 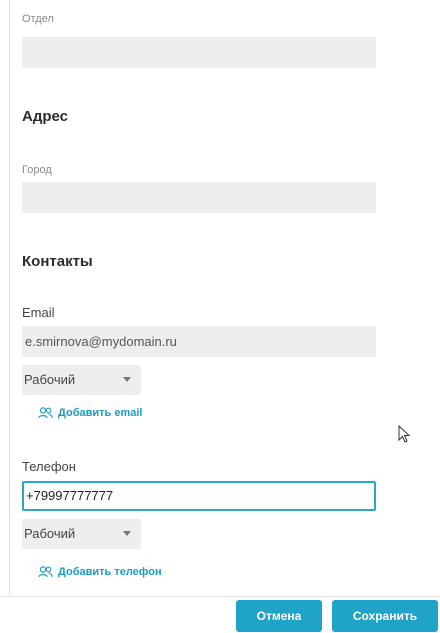 I want to click on save-button: Сохранить, so click(x=385, y=616).